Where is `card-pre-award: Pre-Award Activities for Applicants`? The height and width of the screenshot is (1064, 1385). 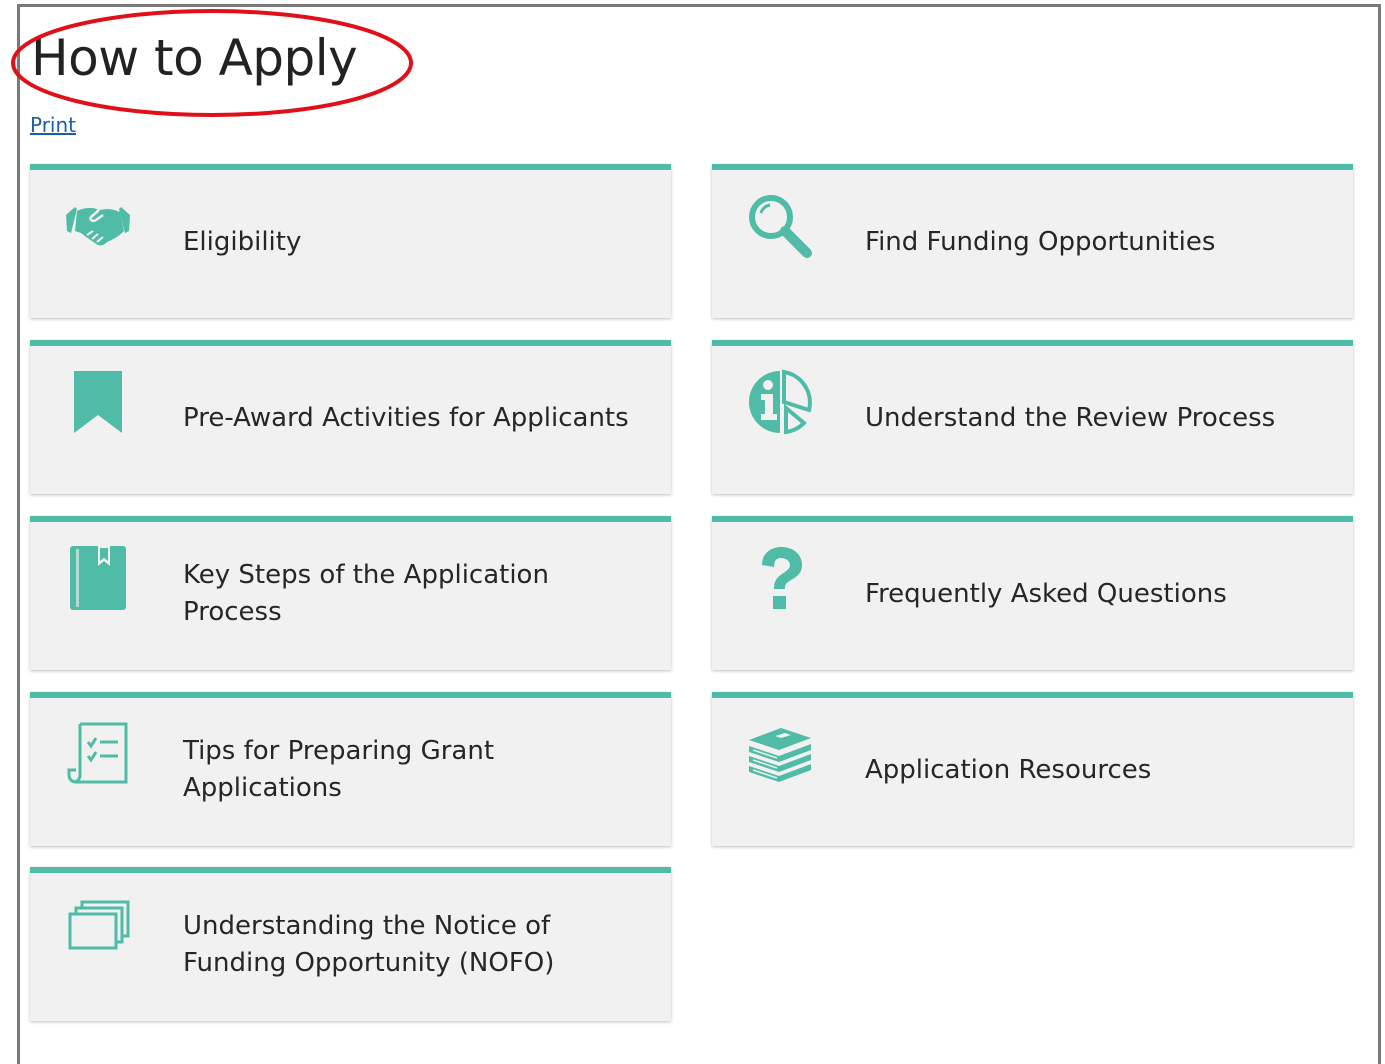 card-pre-award: Pre-Award Activities for Applicants is located at coordinates (350, 417).